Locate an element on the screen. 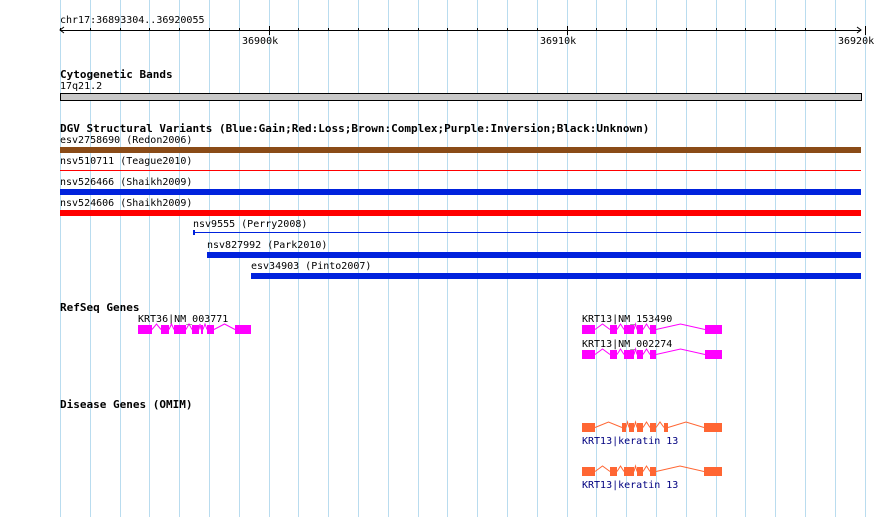 The image size is (890, 517). omim-gene-label-krt13-2: KRT13|keratin 13 is located at coordinates (630, 486).